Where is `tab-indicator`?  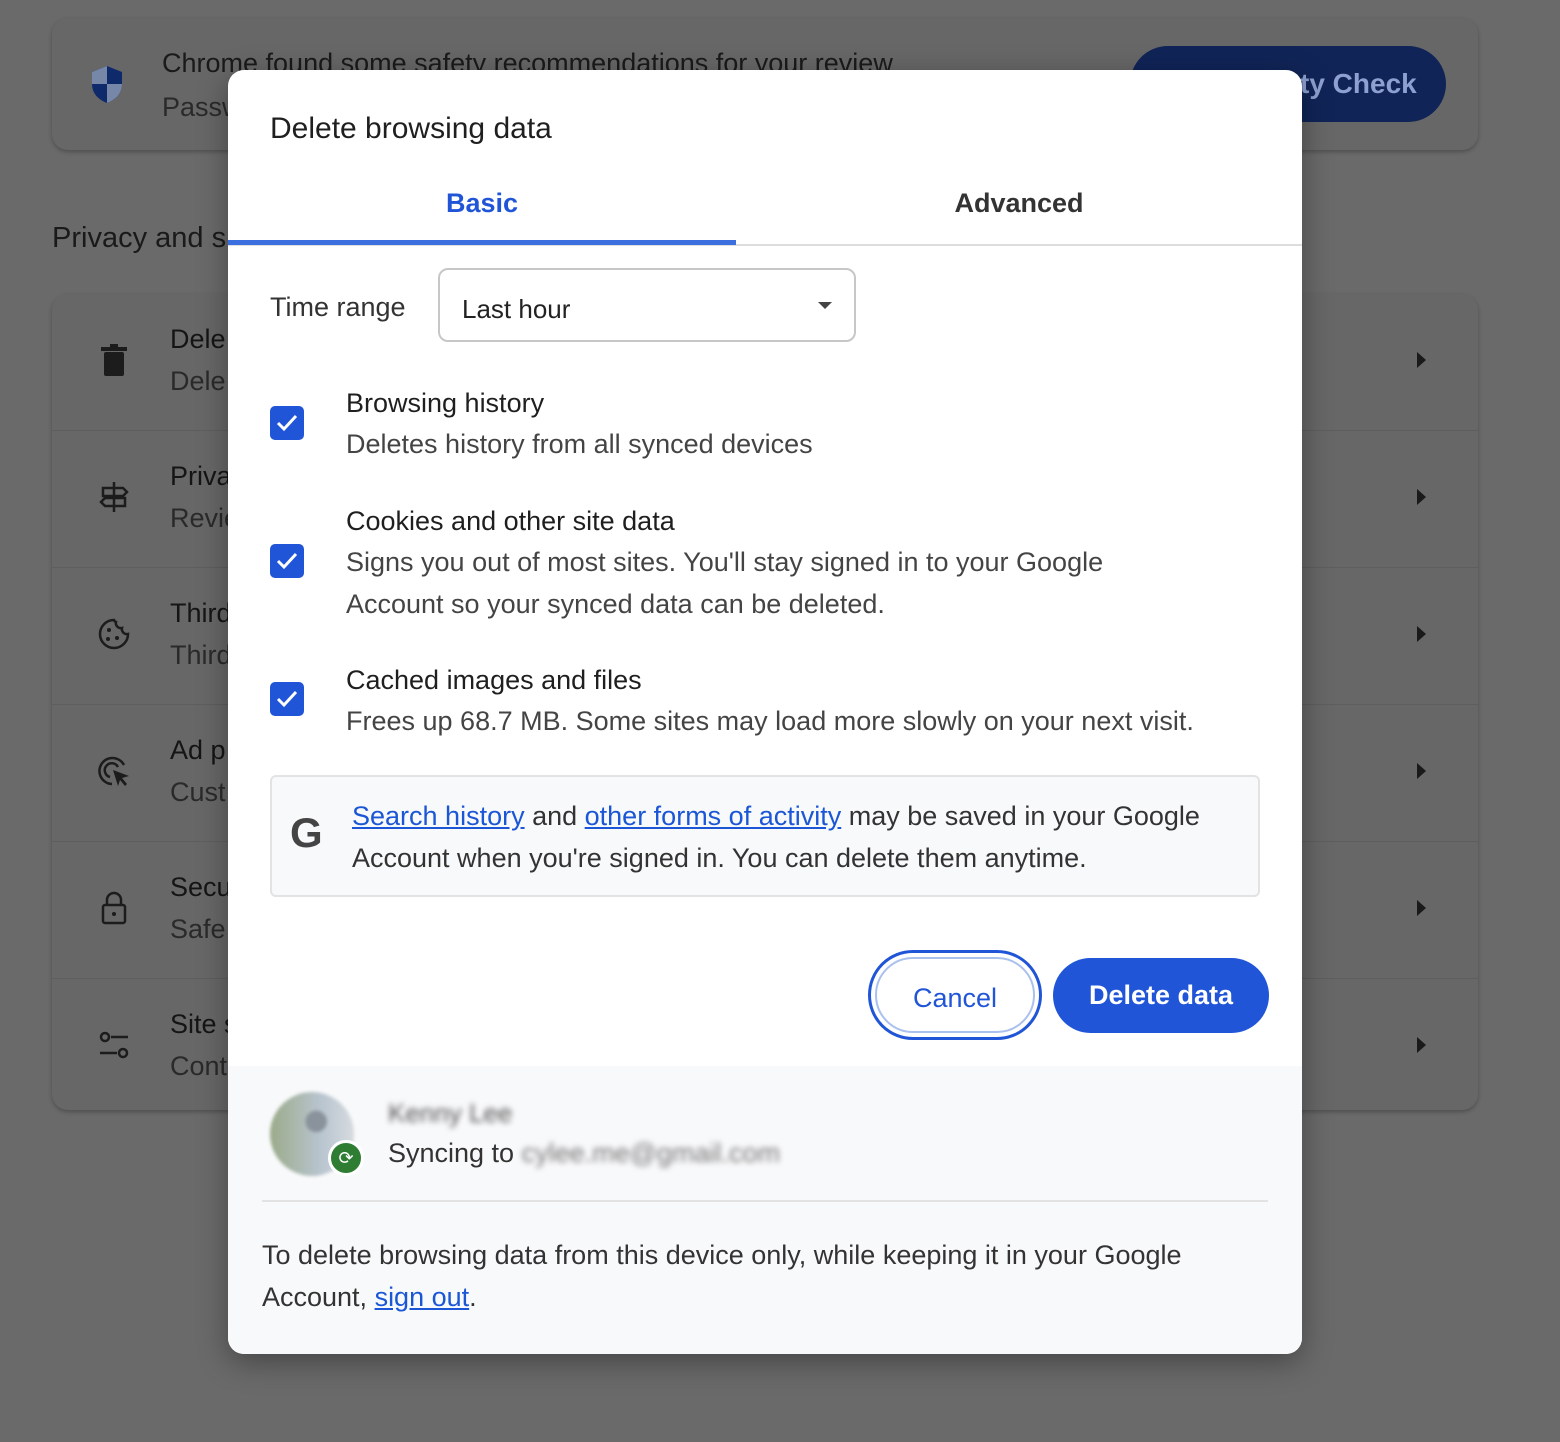
tab-indicator is located at coordinates (482, 242).